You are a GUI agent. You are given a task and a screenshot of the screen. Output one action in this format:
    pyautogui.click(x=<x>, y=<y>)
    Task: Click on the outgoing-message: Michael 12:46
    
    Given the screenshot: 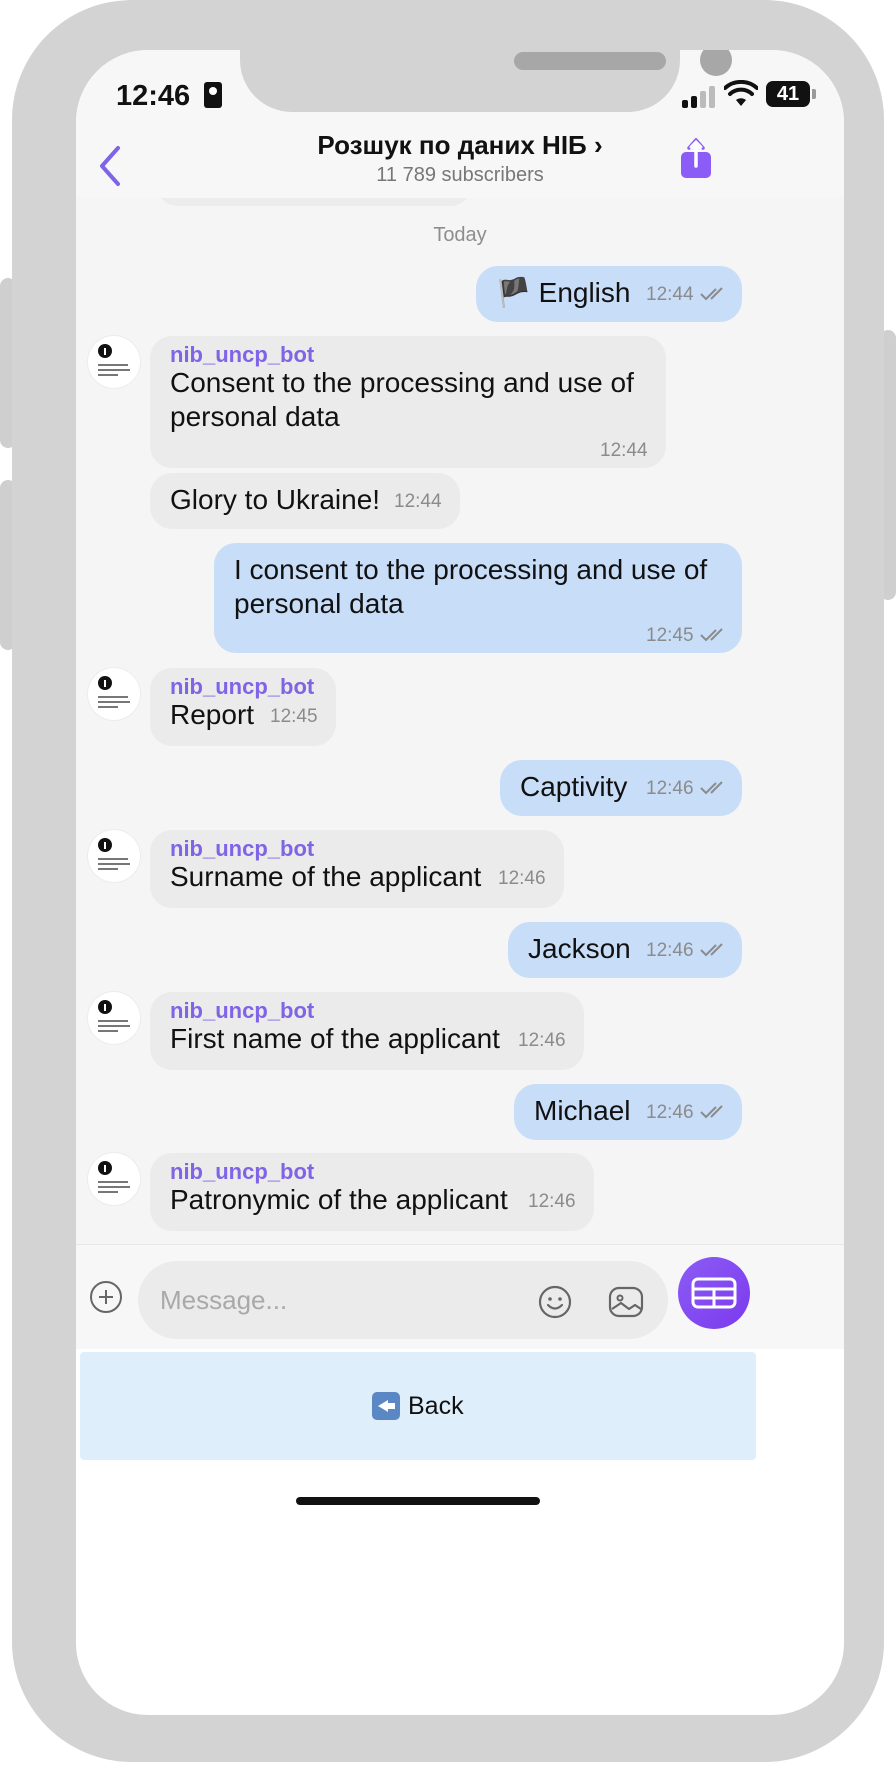 What is the action you would take?
    pyautogui.click(x=628, y=1112)
    